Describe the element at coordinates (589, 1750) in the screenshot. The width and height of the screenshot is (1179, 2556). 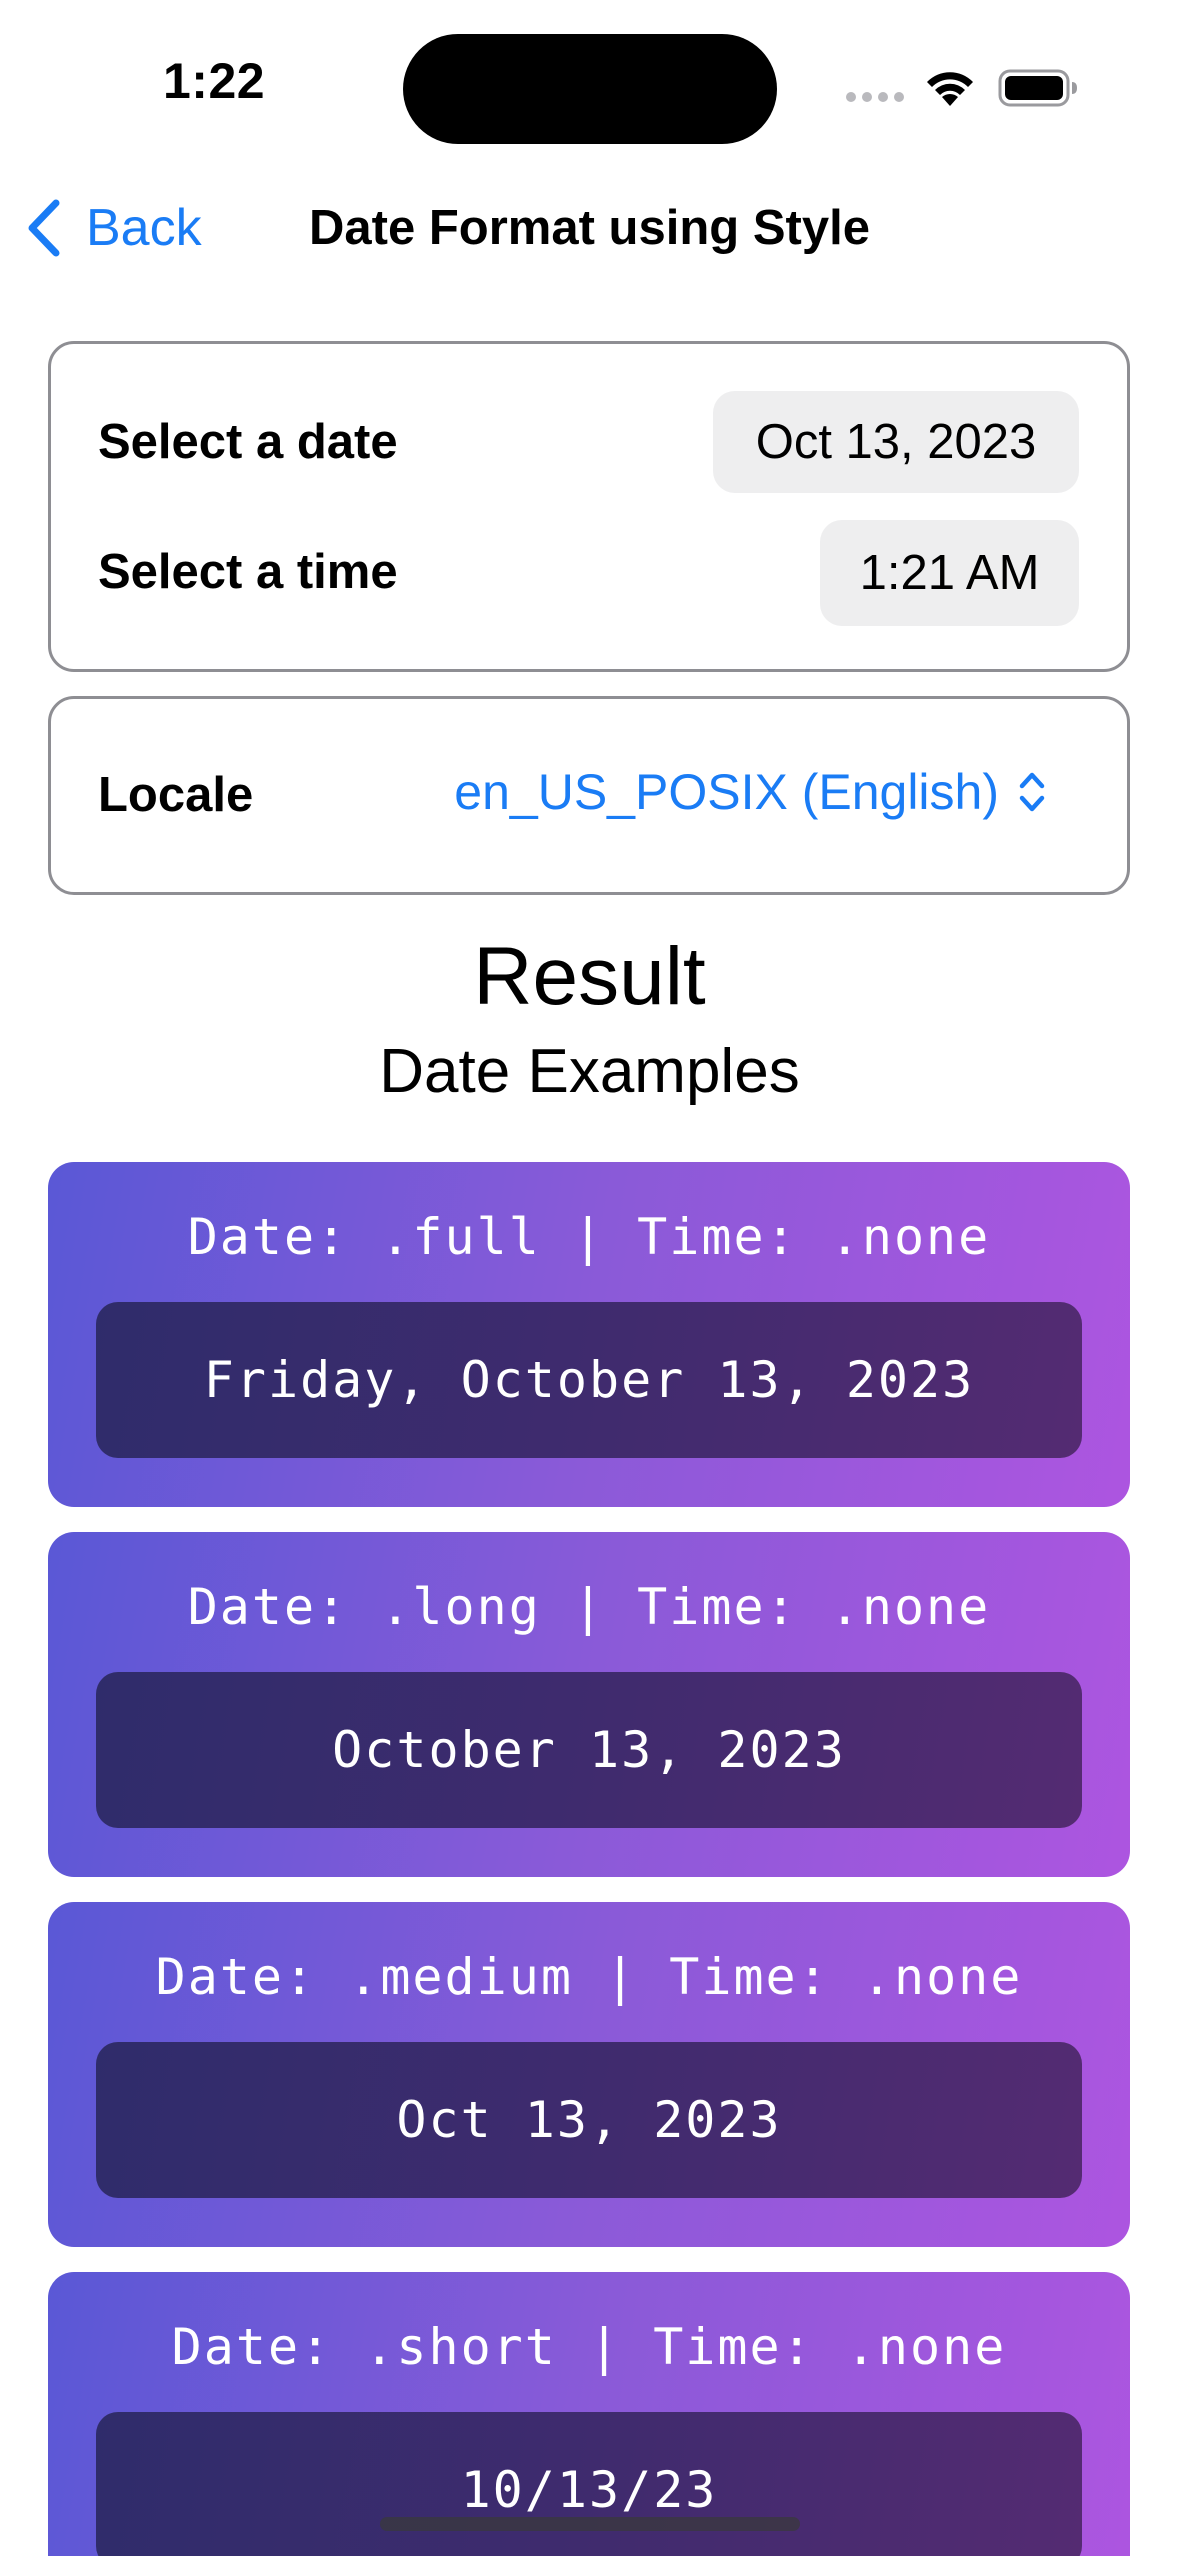
I see `example-formatted-value: October 13, 2023` at that location.